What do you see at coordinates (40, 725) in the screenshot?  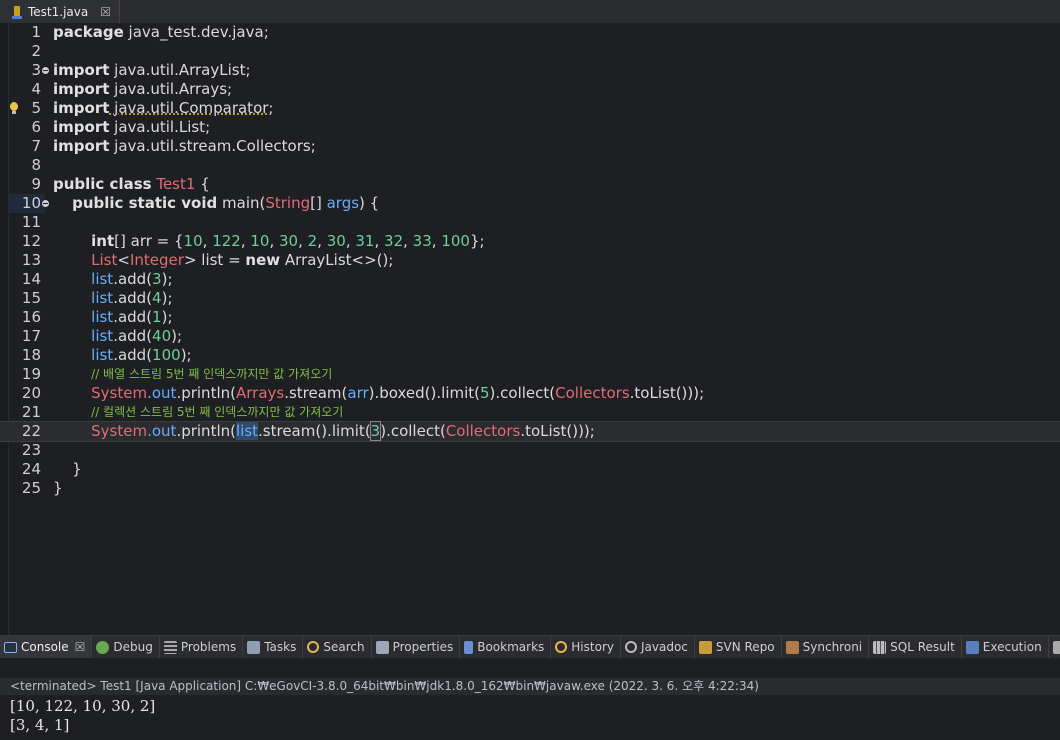 I see `console-output-line: [3, 4, 1]` at bounding box center [40, 725].